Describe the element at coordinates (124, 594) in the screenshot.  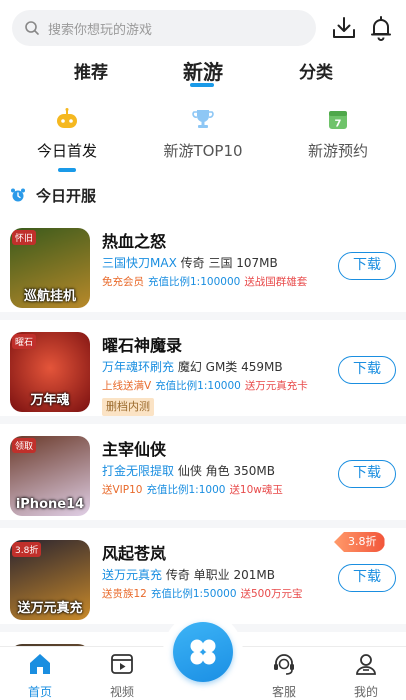
I see `tag: 送贵族12` at that location.